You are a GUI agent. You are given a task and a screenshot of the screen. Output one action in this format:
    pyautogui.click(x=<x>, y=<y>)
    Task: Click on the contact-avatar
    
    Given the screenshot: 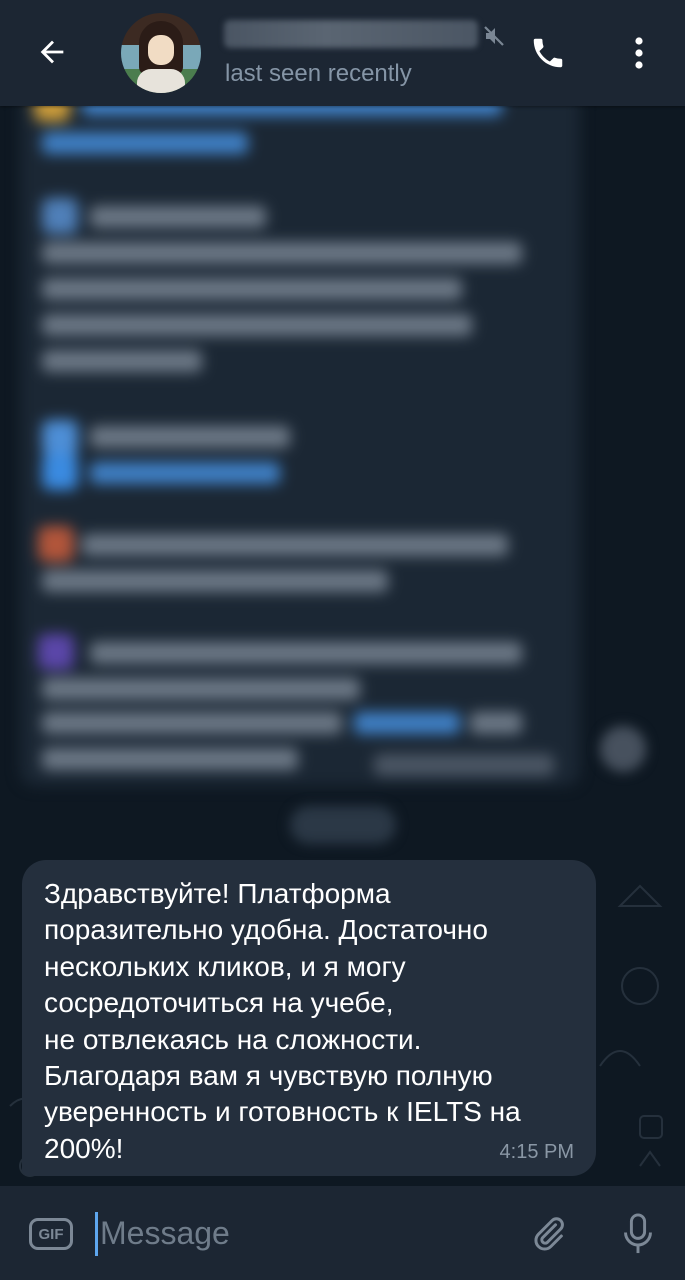 What is the action you would take?
    pyautogui.click(x=161, y=53)
    